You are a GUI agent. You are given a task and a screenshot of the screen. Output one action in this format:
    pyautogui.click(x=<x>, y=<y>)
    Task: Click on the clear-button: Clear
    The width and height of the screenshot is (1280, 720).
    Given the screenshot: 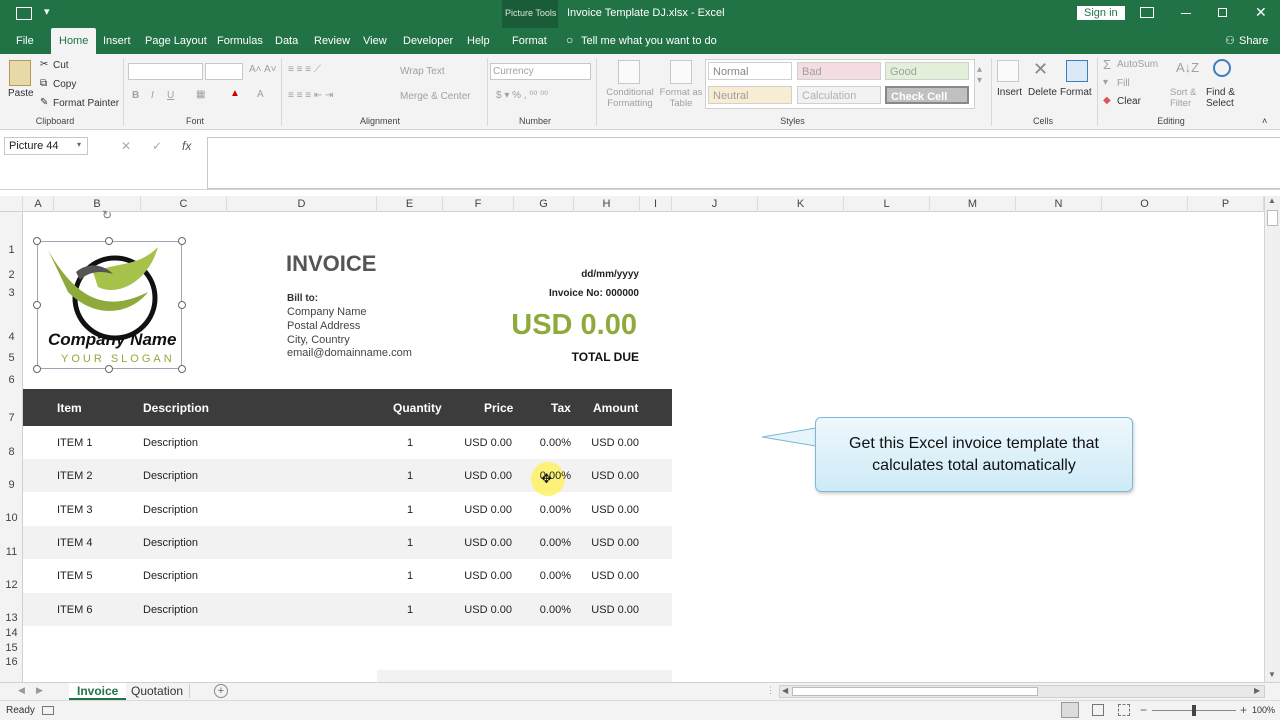 What is the action you would take?
    pyautogui.click(x=1129, y=101)
    